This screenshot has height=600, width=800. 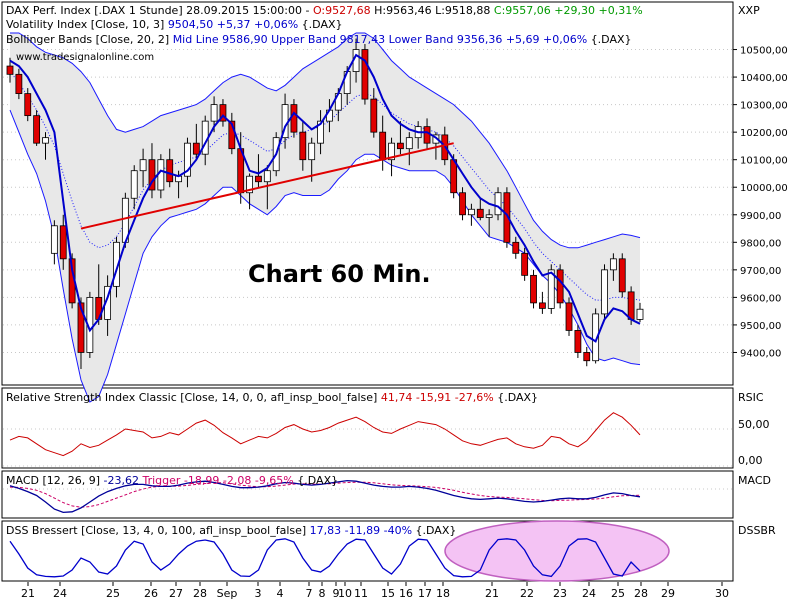 What do you see at coordinates (443, 593) in the screenshot?
I see `time-tick-label: 18` at bounding box center [443, 593].